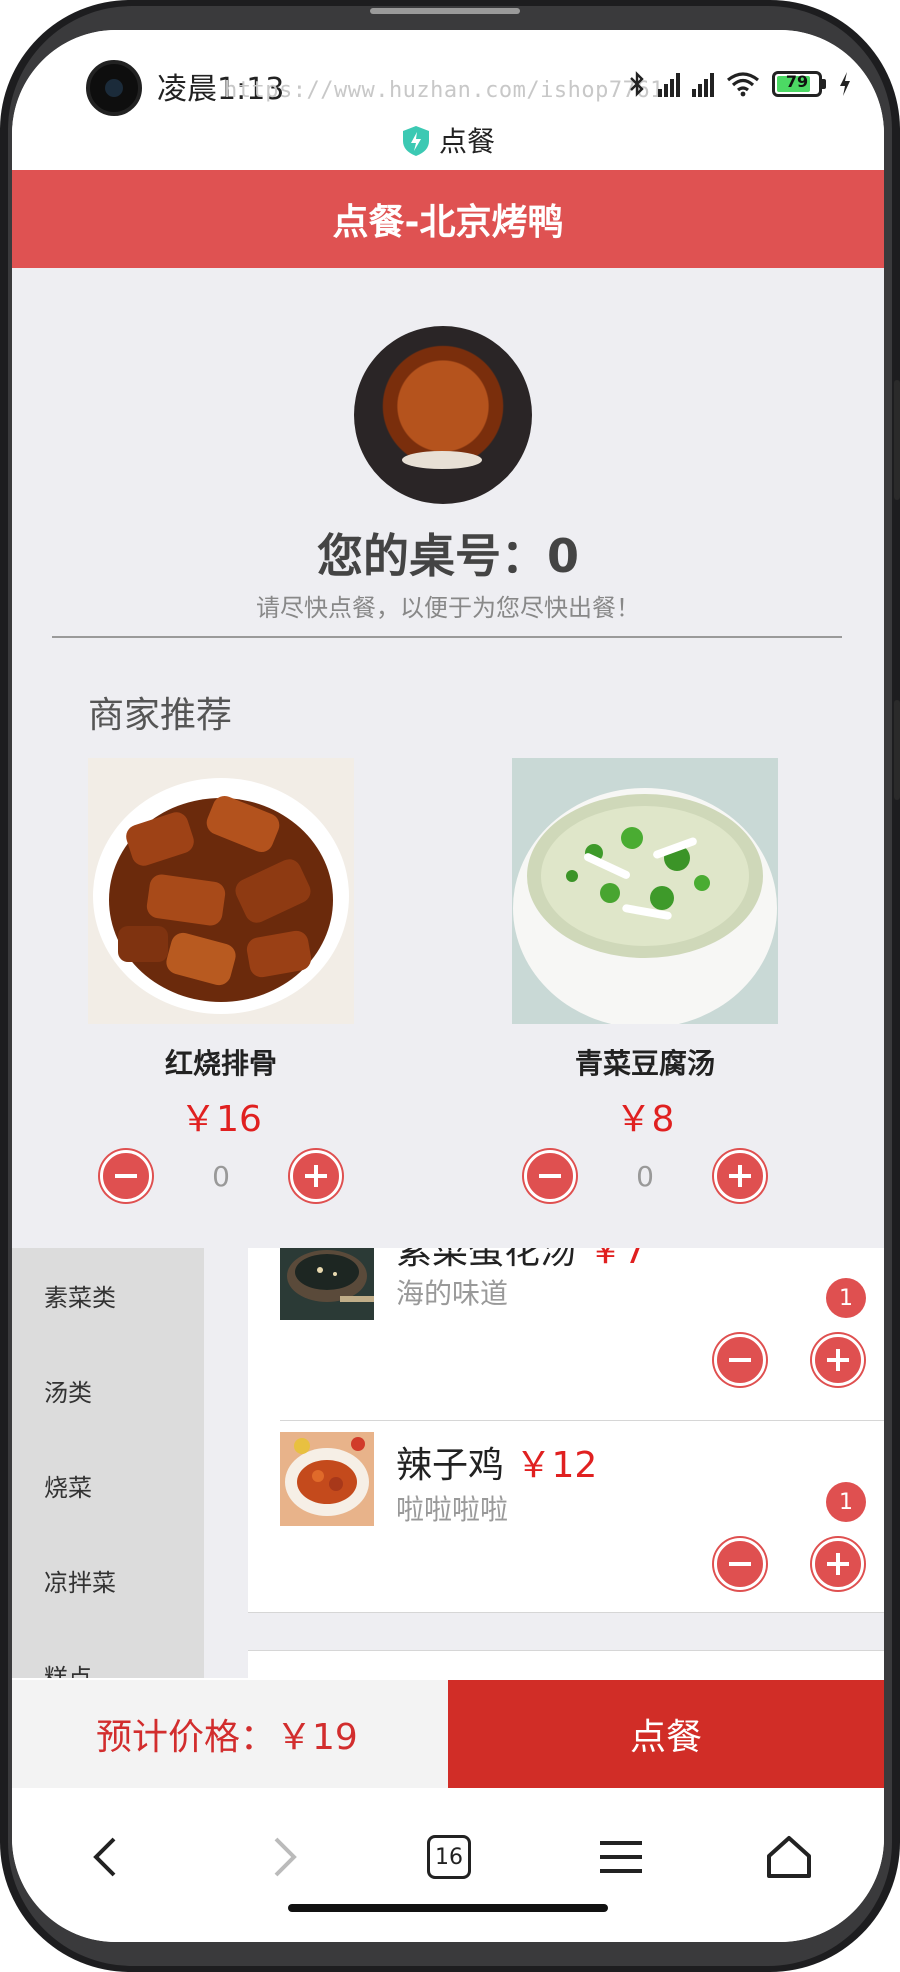 This screenshot has height=1972, width=900. What do you see at coordinates (621, 1857) in the screenshot?
I see `menu-icon` at bounding box center [621, 1857].